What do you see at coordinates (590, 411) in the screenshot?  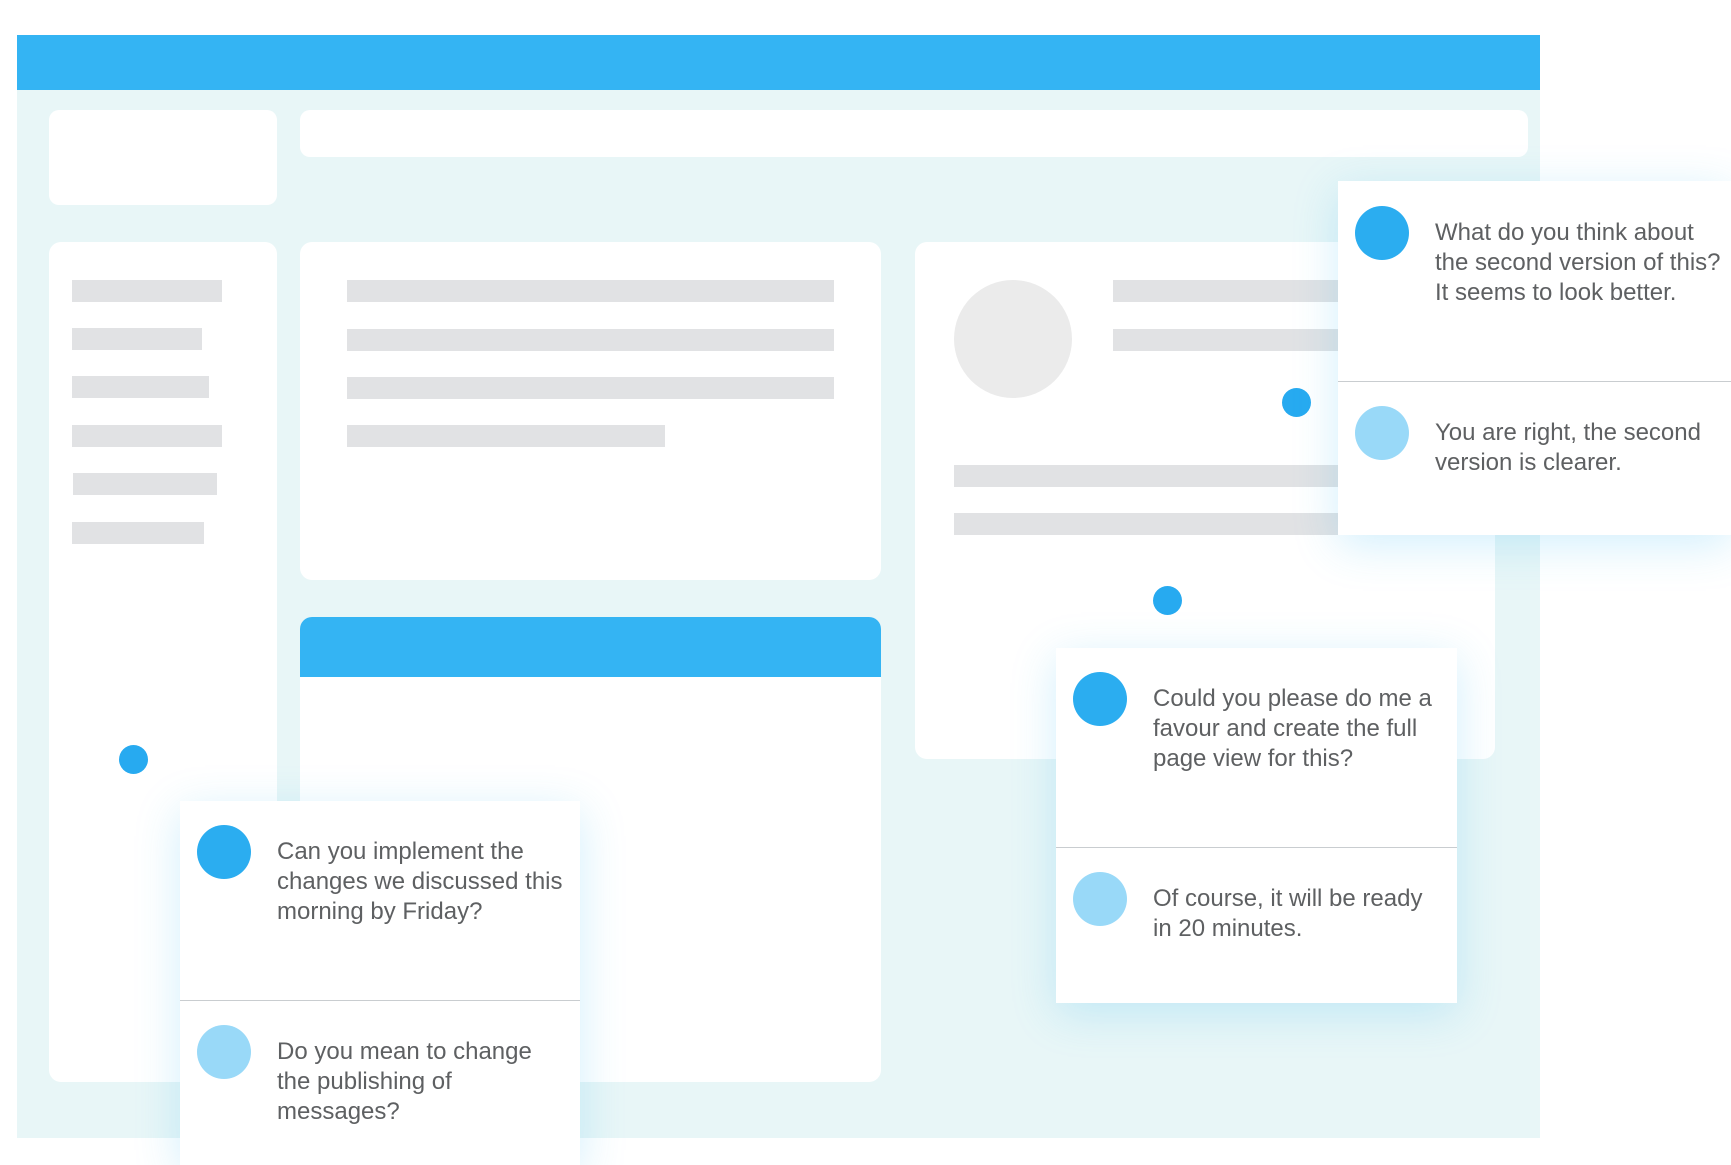 I see `content-card` at bounding box center [590, 411].